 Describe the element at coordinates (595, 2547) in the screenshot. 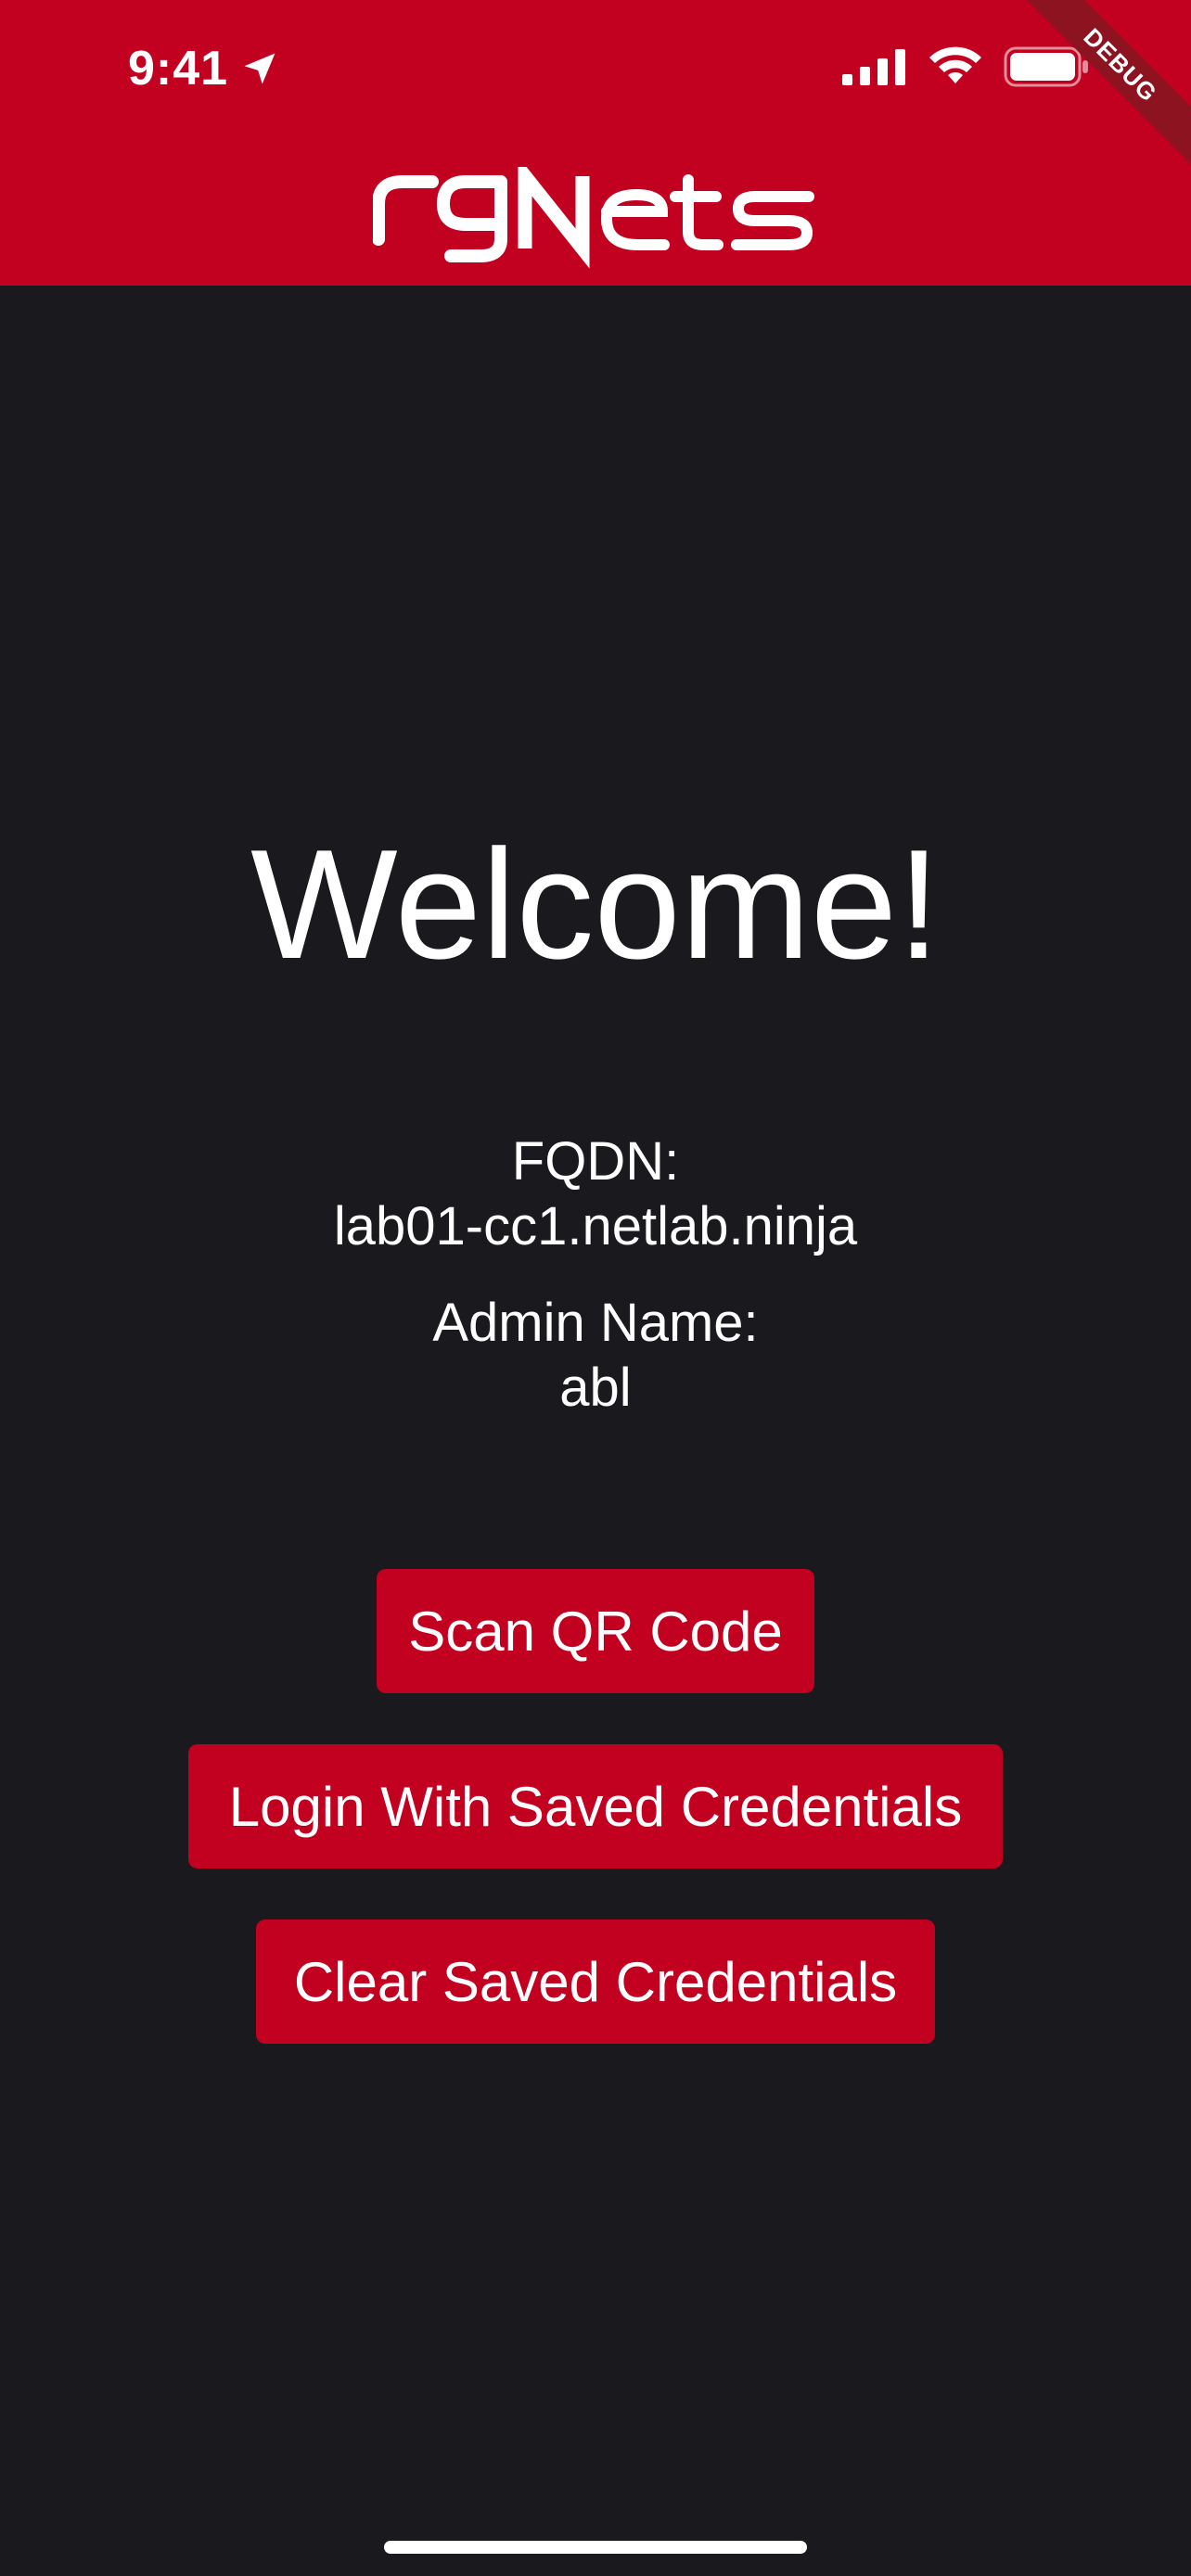

I see `home-indicator` at that location.